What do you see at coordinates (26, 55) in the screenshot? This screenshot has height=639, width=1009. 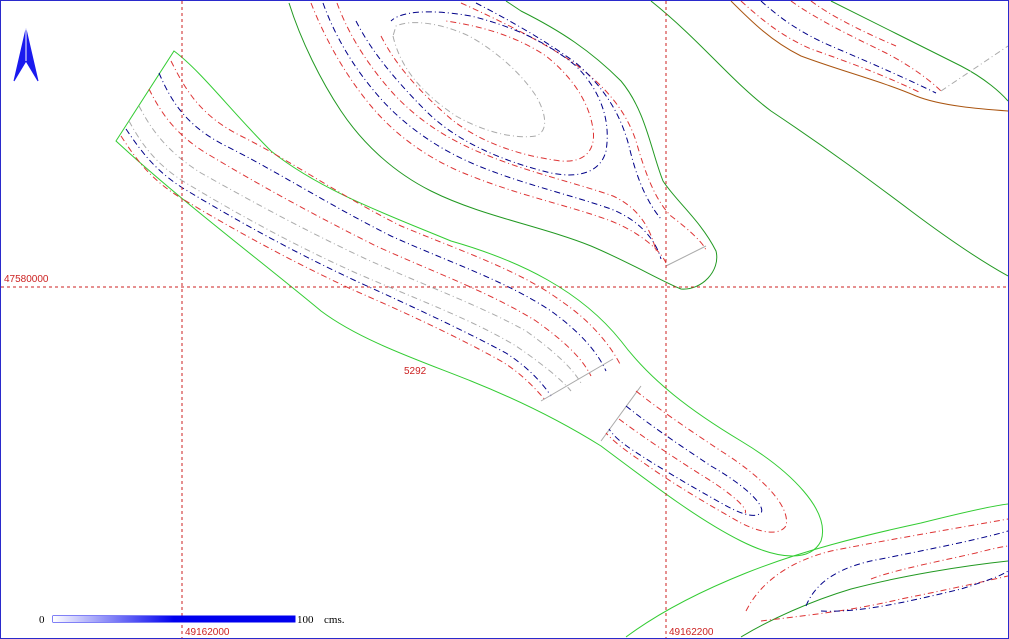 I see `north-arrow-icon` at bounding box center [26, 55].